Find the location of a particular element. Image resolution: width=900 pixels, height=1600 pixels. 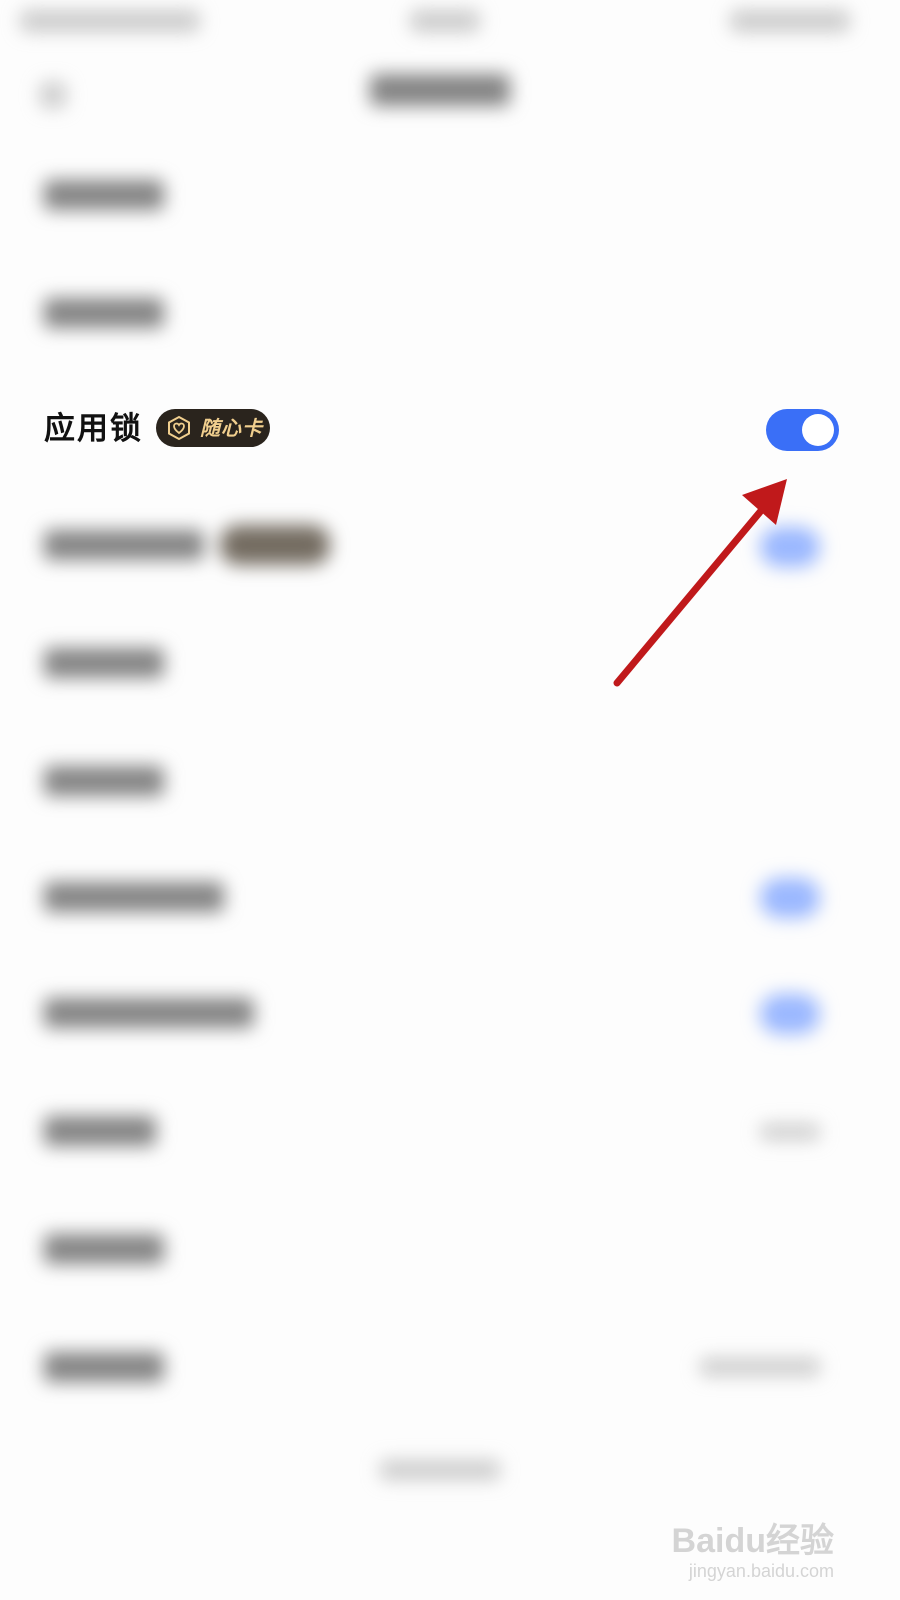

app-lock-toggle is located at coordinates (802, 430).